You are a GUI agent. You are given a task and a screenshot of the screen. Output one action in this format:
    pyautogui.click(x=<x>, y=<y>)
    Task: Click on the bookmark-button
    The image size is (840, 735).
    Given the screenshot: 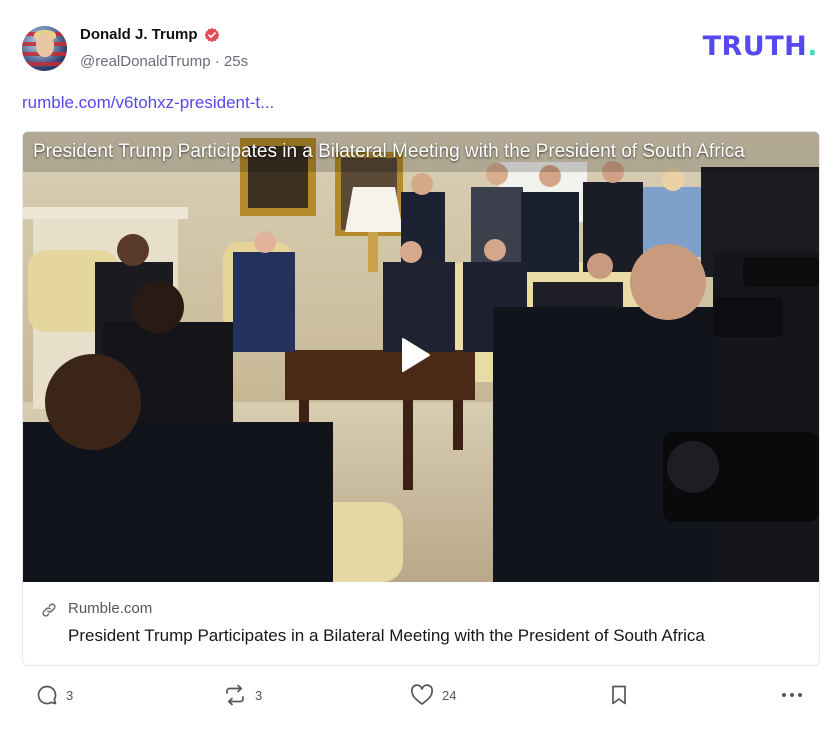 What is the action you would take?
    pyautogui.click(x=619, y=695)
    